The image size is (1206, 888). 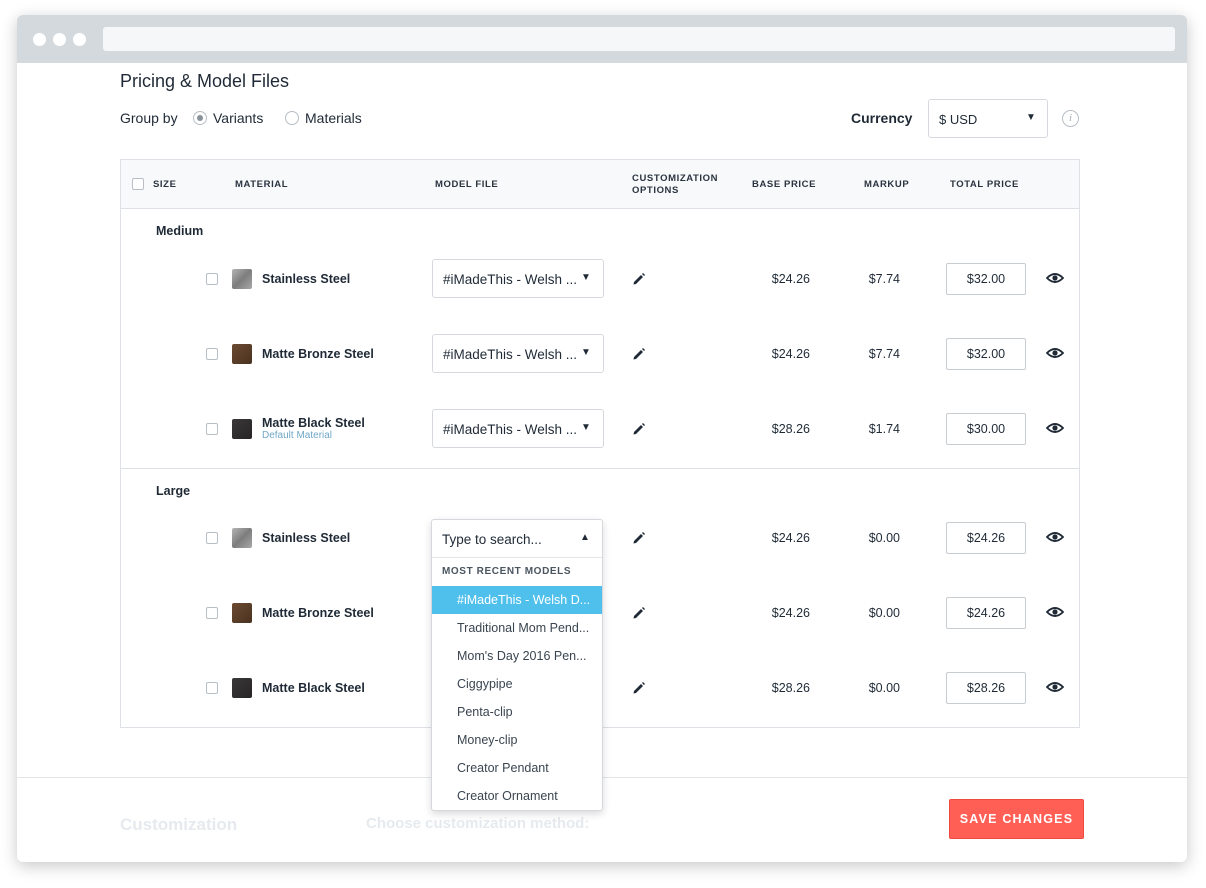 I want to click on radio-materials, so click(x=292, y=118).